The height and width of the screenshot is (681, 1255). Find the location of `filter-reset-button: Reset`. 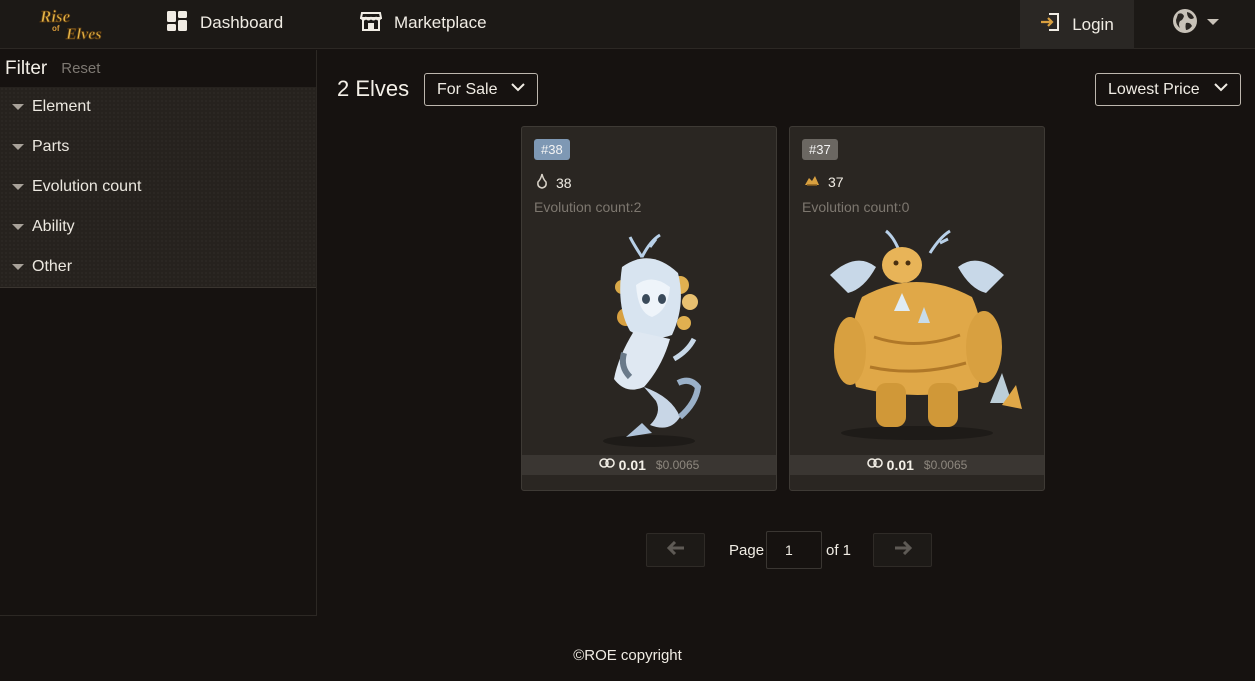

filter-reset-button: Reset is located at coordinates (80, 68).